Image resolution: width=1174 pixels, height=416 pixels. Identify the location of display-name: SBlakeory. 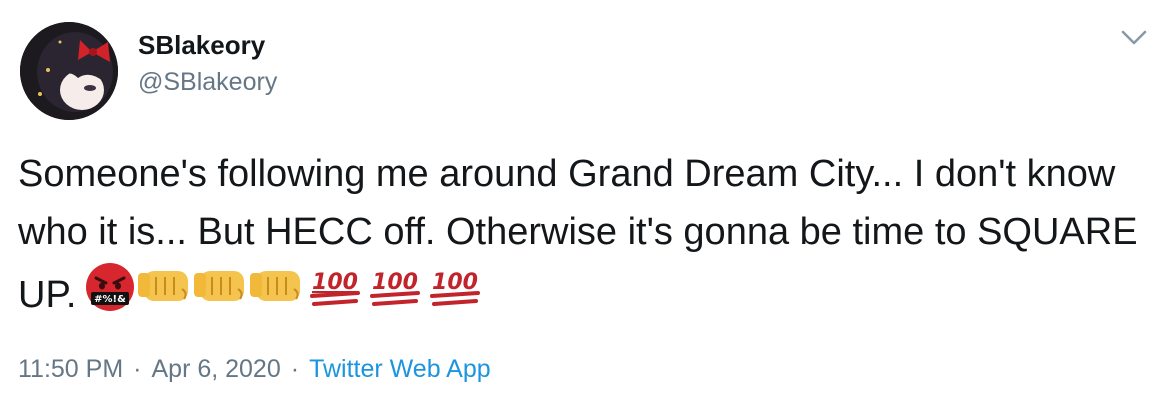
(201, 45).